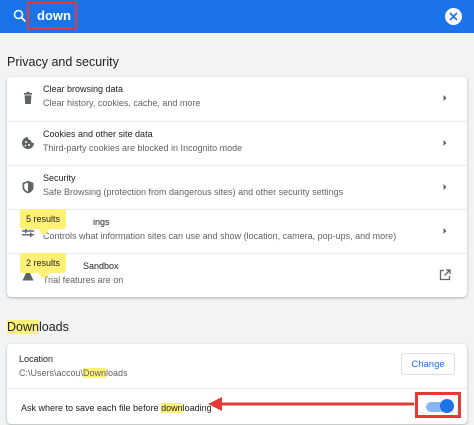  What do you see at coordinates (51, 373) in the screenshot?
I see `path-pre: C:\Users\accou\` at bounding box center [51, 373].